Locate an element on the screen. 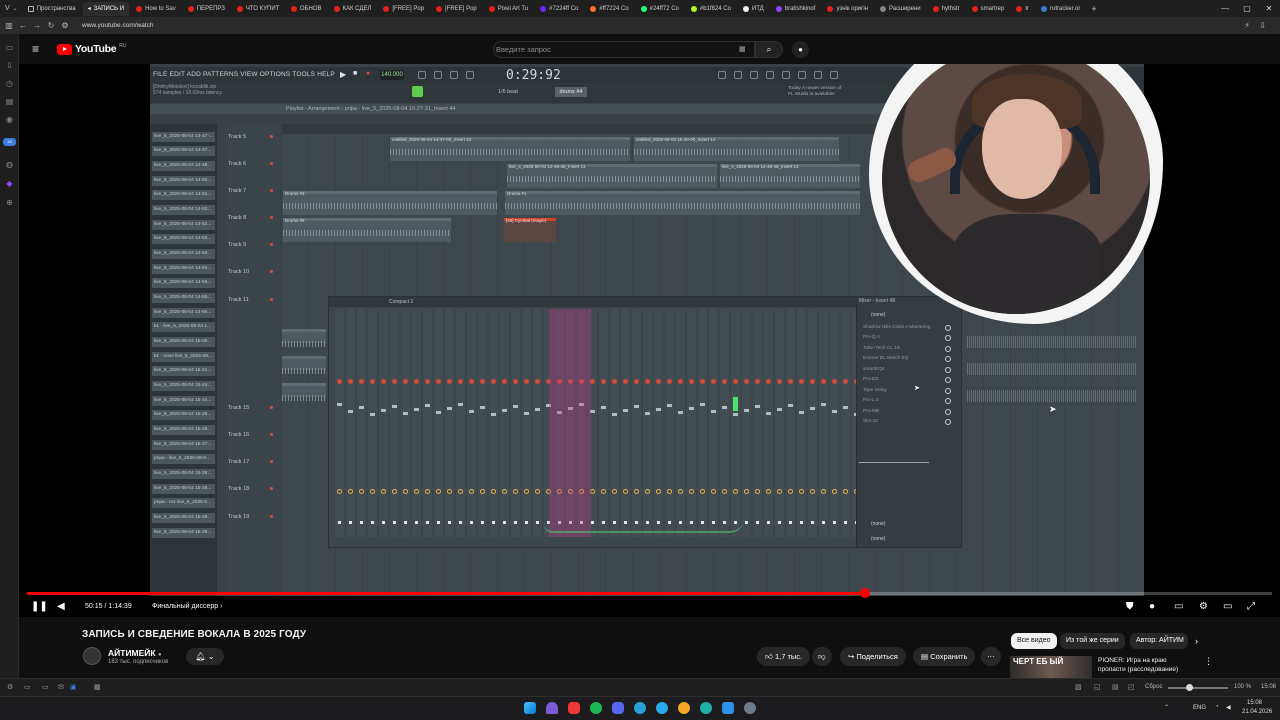 This screenshot has height=720, width=1280. clock-icon: ▦ is located at coordinates (97, 687).